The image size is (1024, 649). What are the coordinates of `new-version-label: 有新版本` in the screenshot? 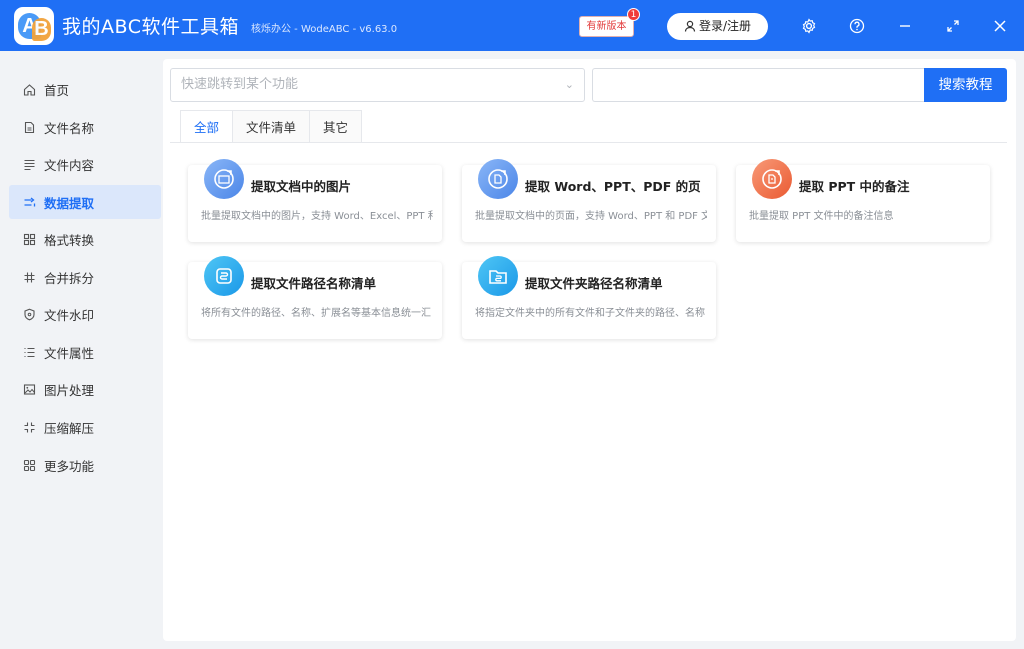 It's located at (606, 26).